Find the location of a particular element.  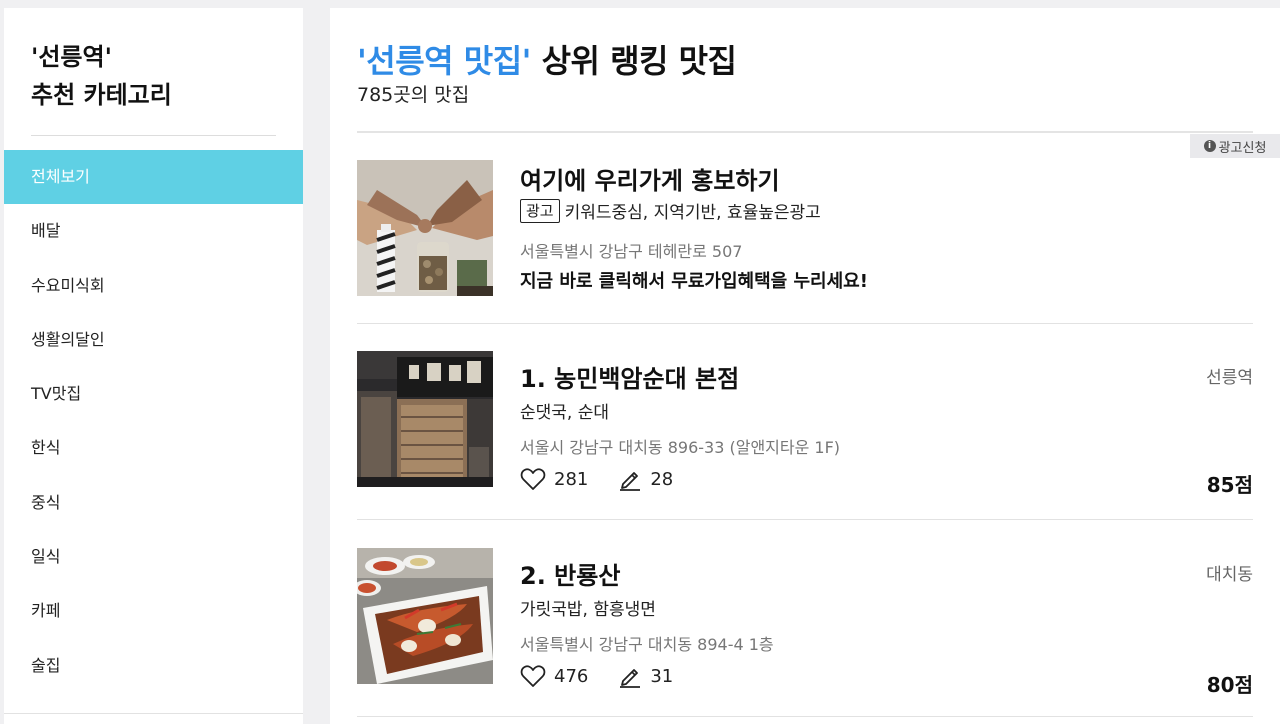

review-count: 28 is located at coordinates (645, 479).